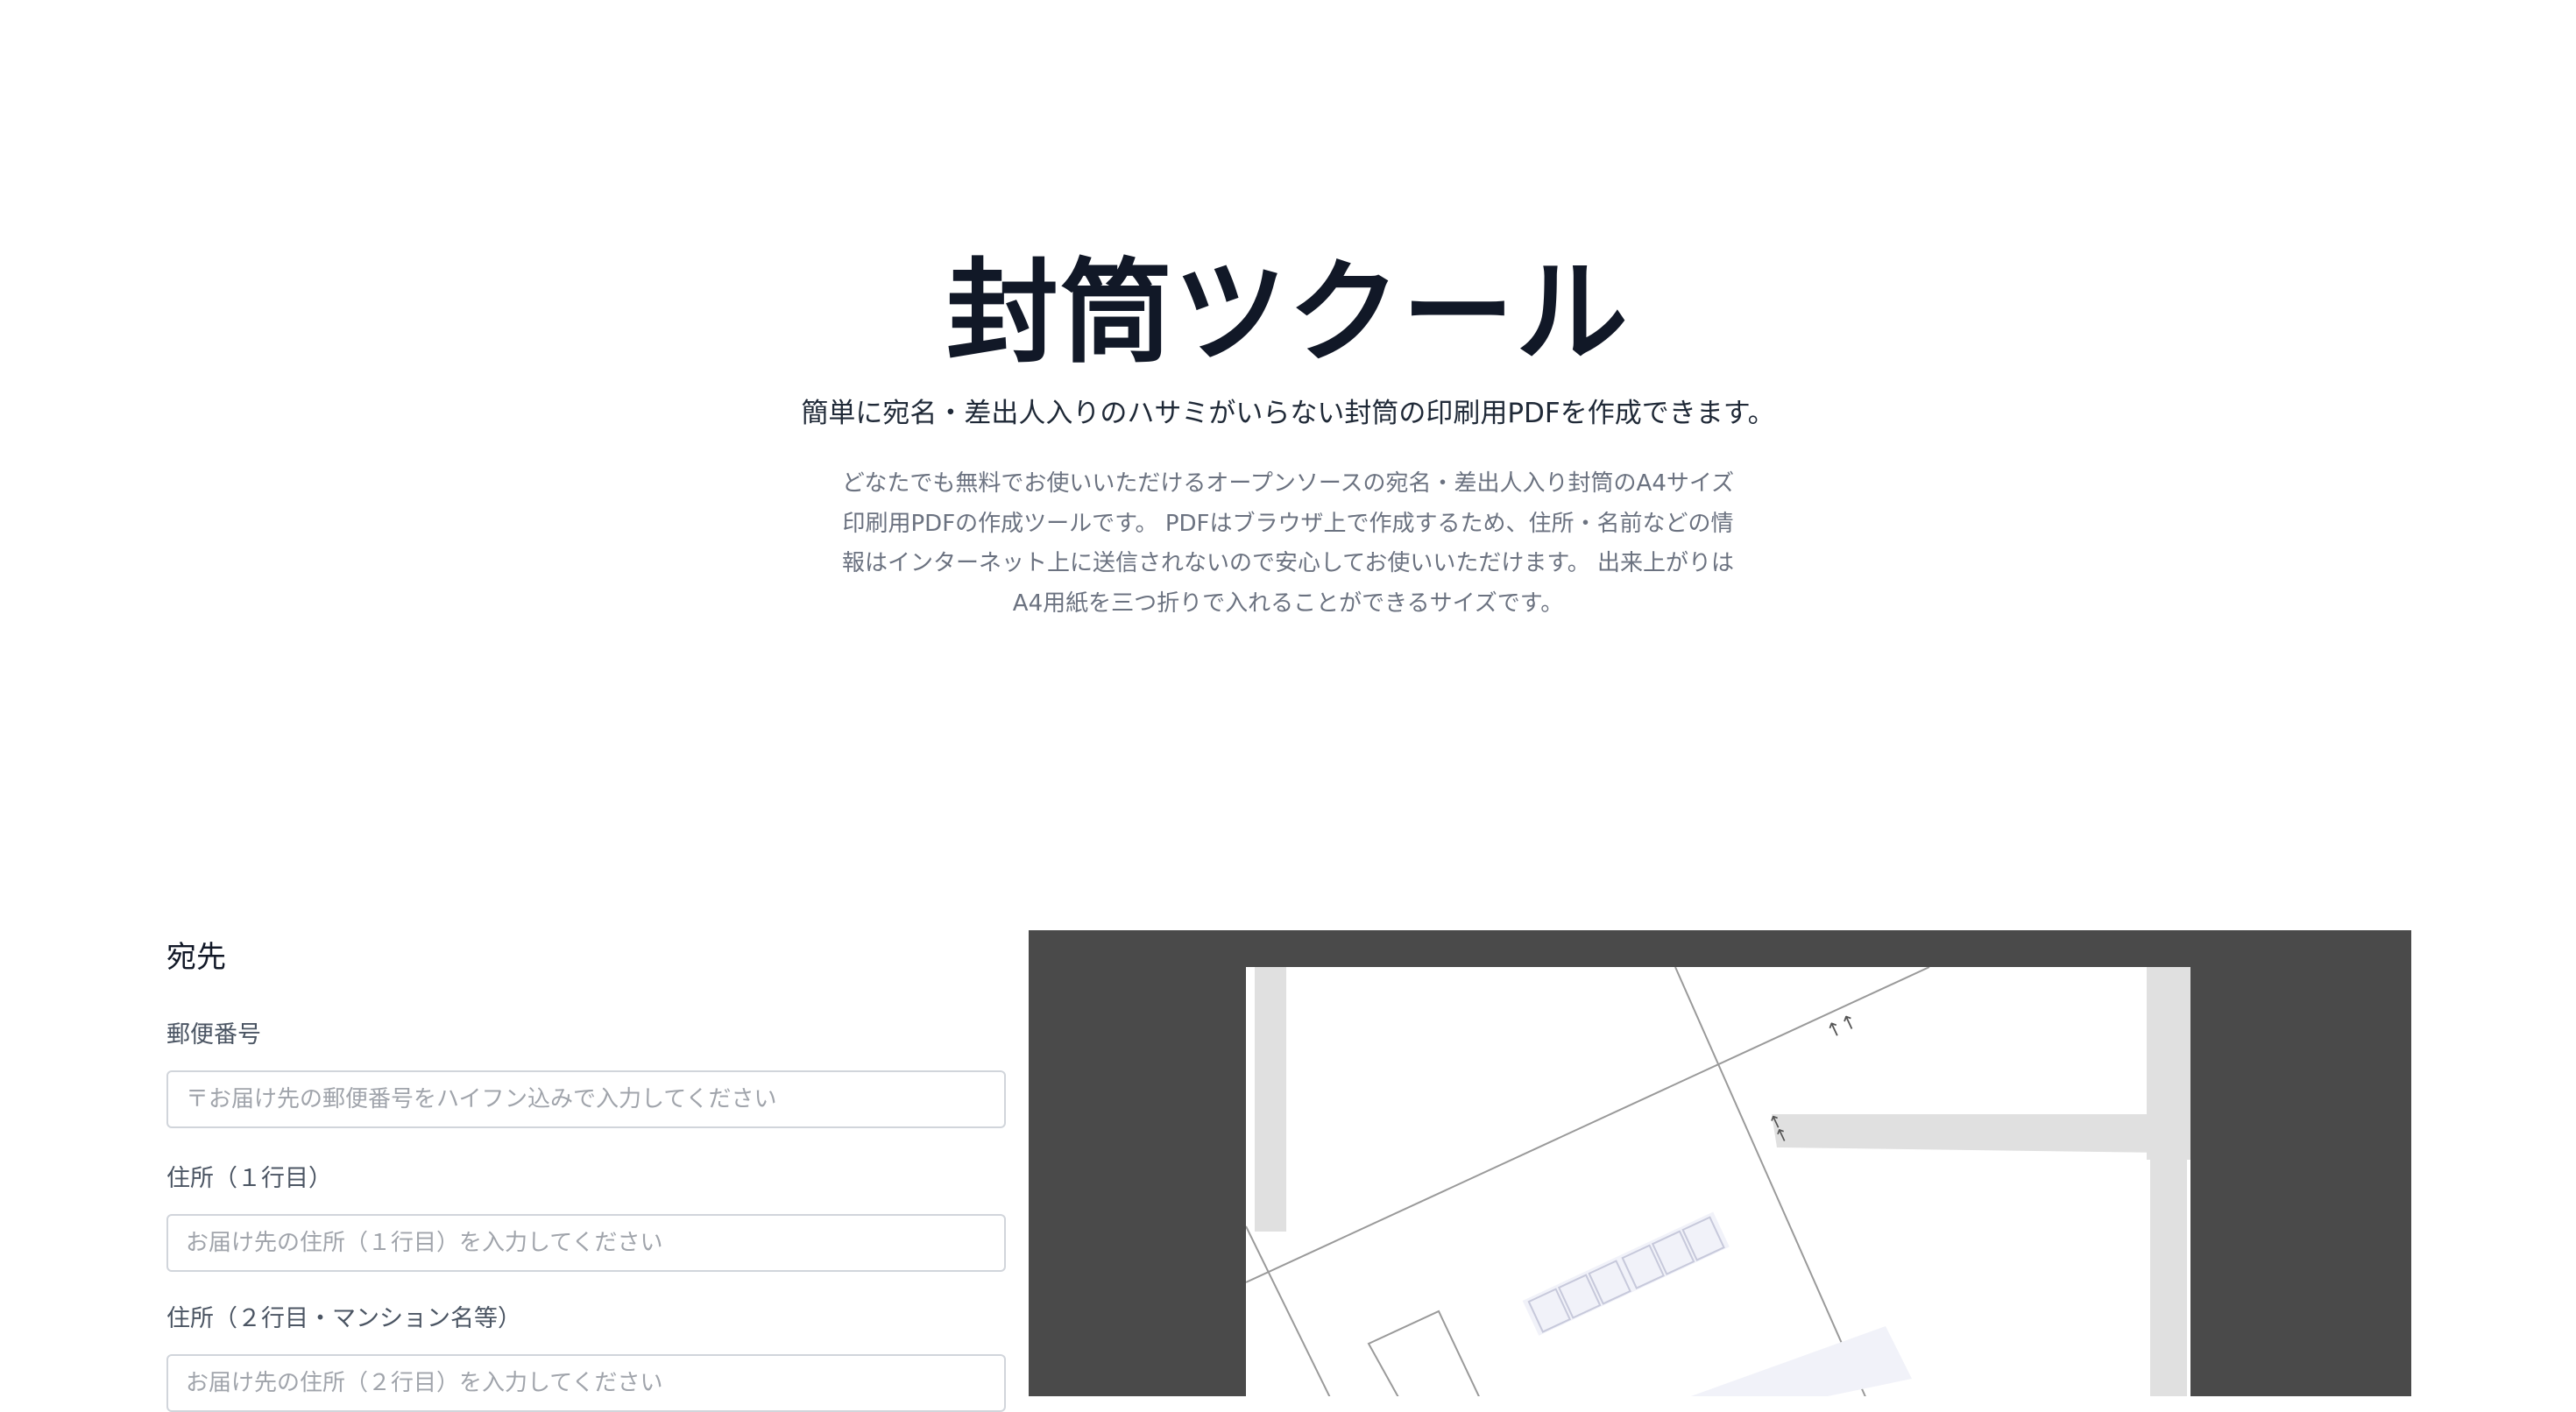 The height and width of the screenshot is (1412, 2576). Describe the element at coordinates (586, 1099) in the screenshot. I see `postal-code-input` at that location.